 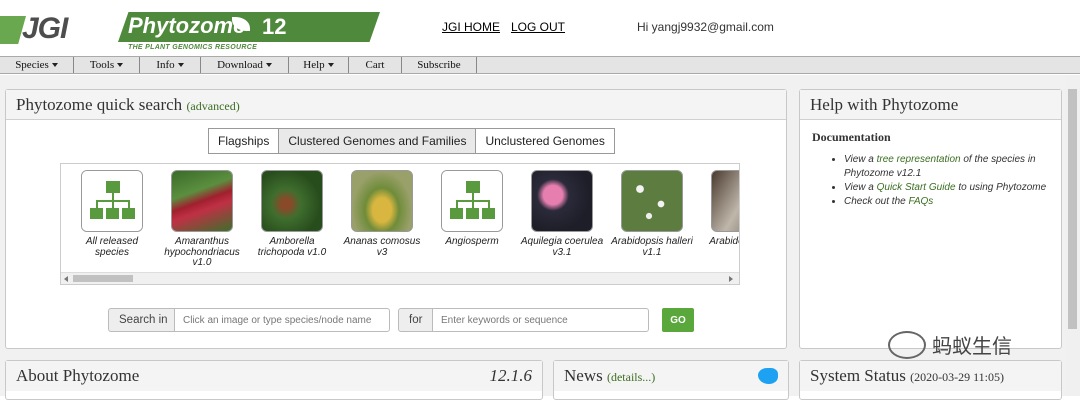 I want to click on faqs-link: FAQs, so click(x=920, y=201).